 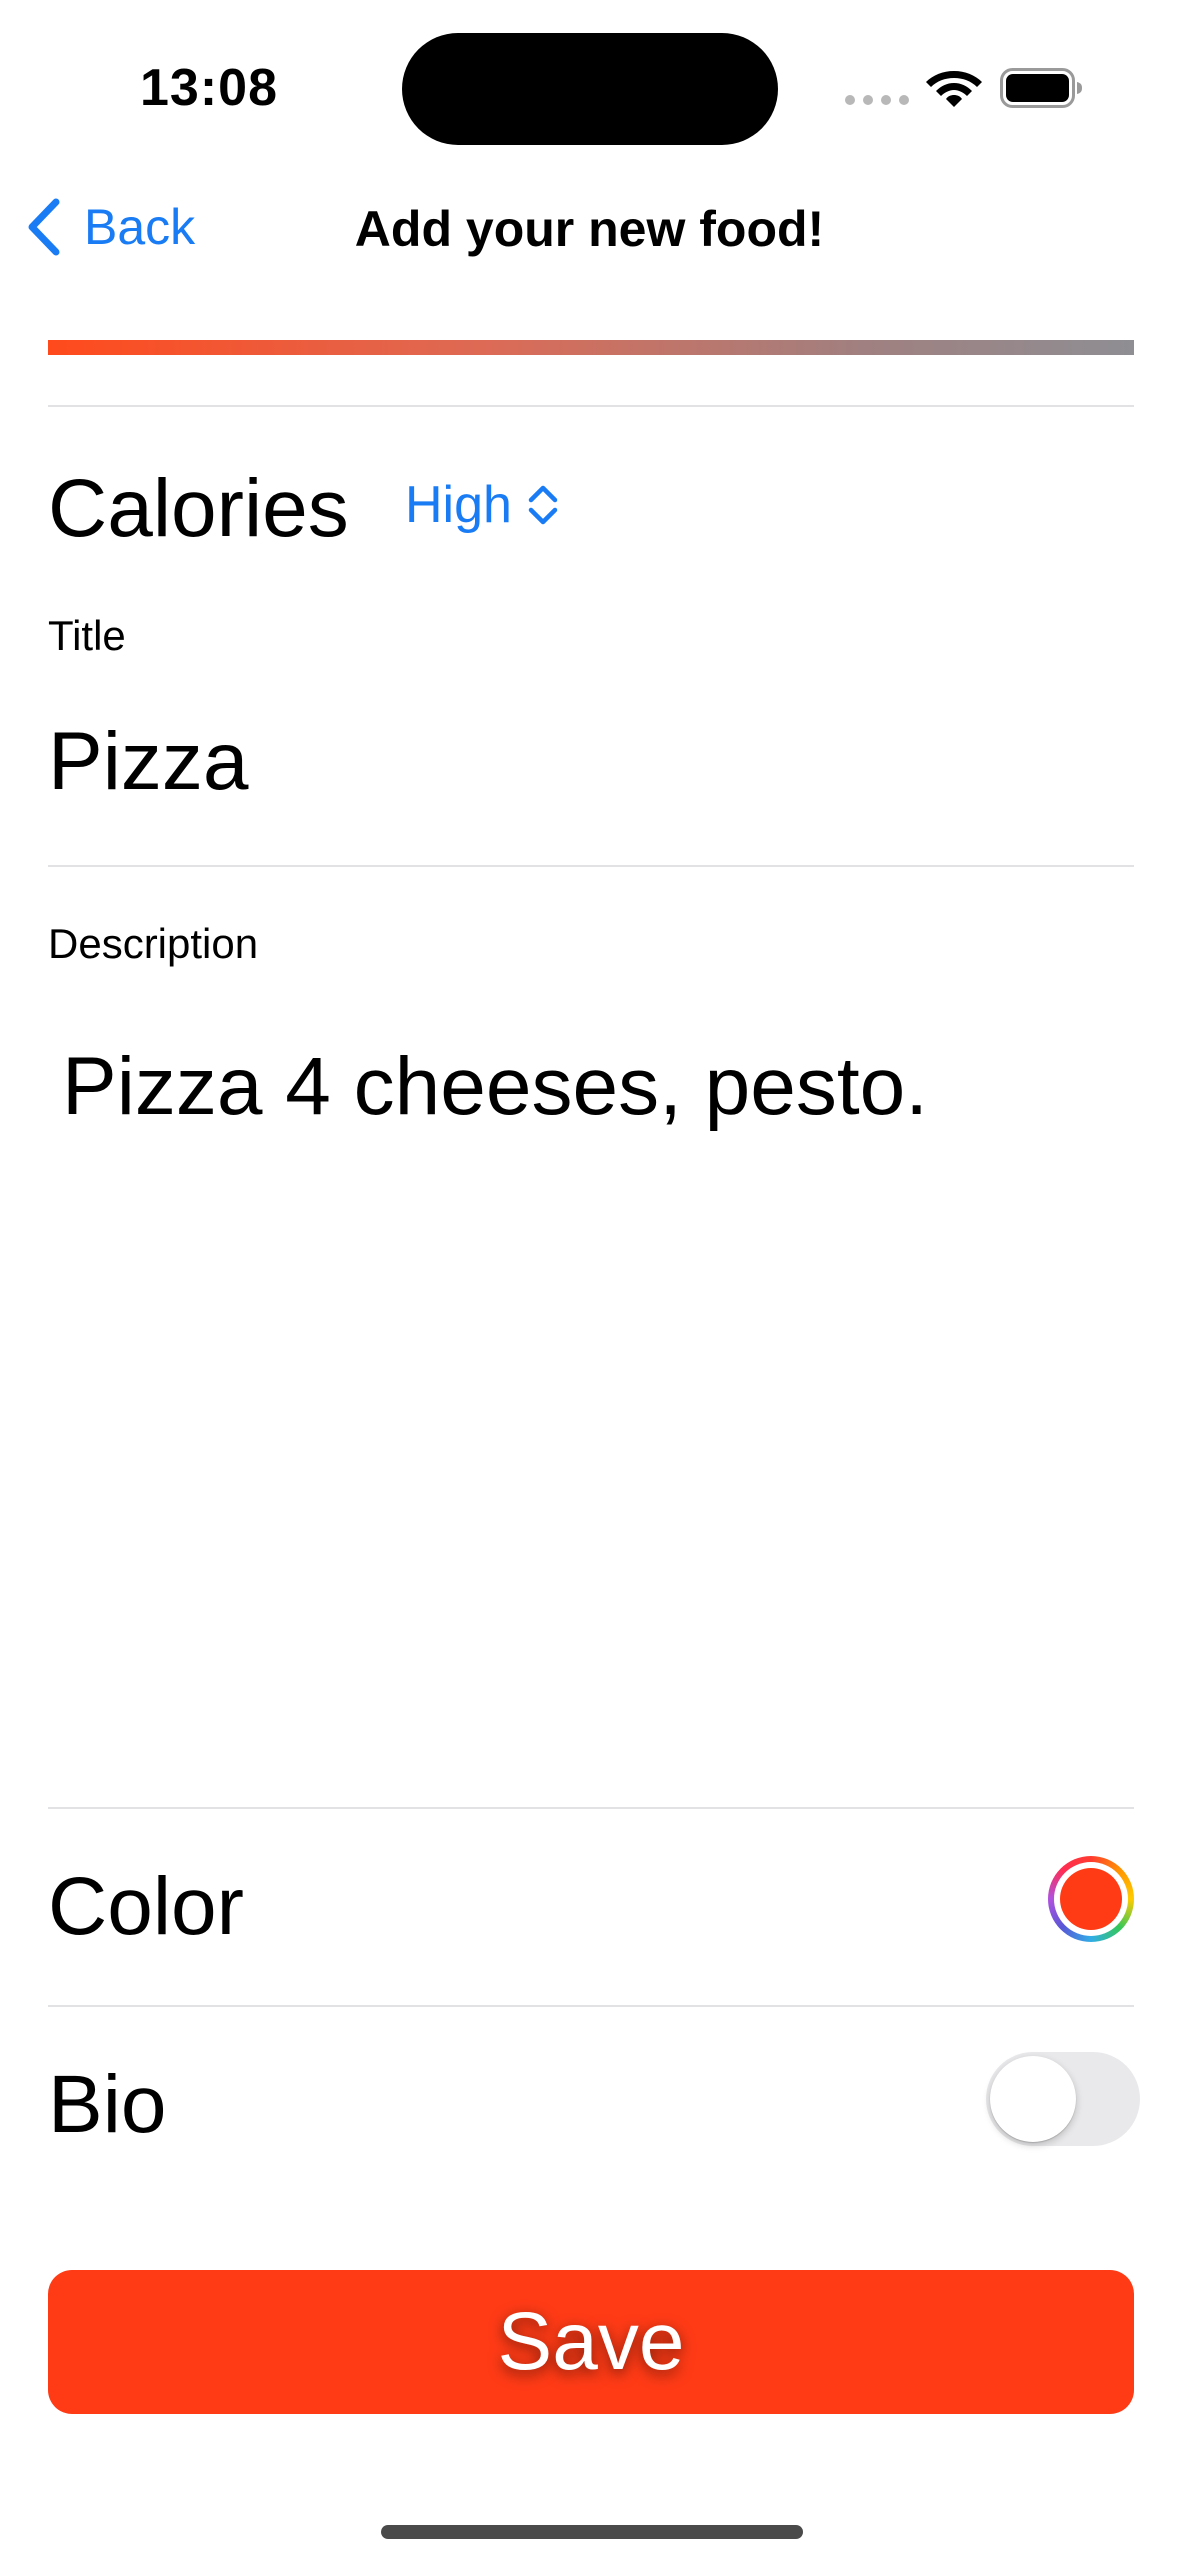 I want to click on calories-value: High, so click(x=458, y=505).